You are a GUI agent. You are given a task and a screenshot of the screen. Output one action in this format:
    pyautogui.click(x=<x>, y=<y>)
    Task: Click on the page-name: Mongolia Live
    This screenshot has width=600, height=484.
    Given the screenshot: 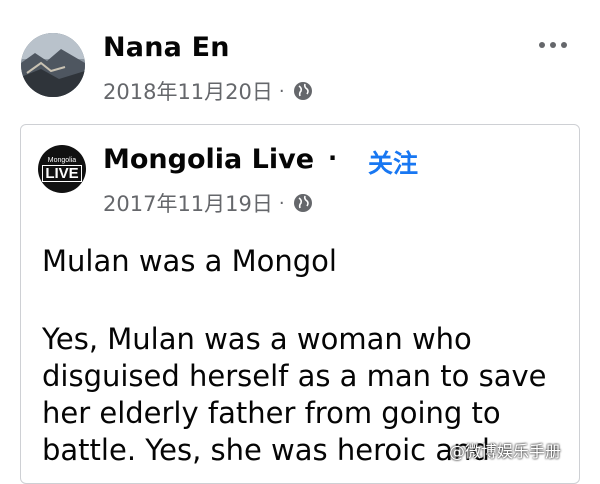 What is the action you would take?
    pyautogui.click(x=208, y=159)
    